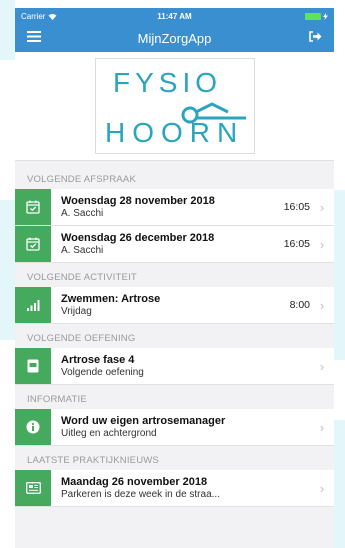 The width and height of the screenshot is (345, 548). Describe the element at coordinates (81, 338) in the screenshot. I see `section-header-oefening: VOLGENDE OEFENING` at that location.